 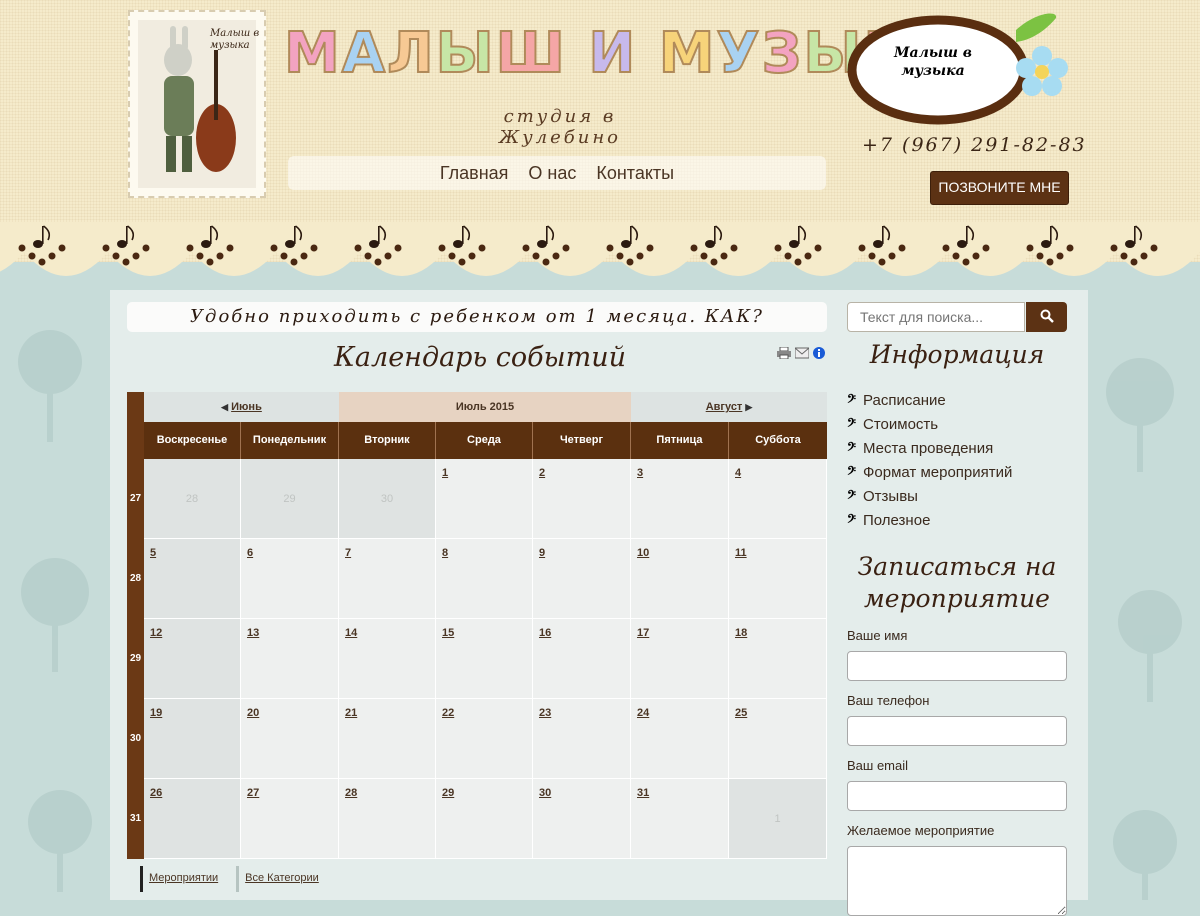 What do you see at coordinates (545, 713) in the screenshot?
I see `day-number: 23` at bounding box center [545, 713].